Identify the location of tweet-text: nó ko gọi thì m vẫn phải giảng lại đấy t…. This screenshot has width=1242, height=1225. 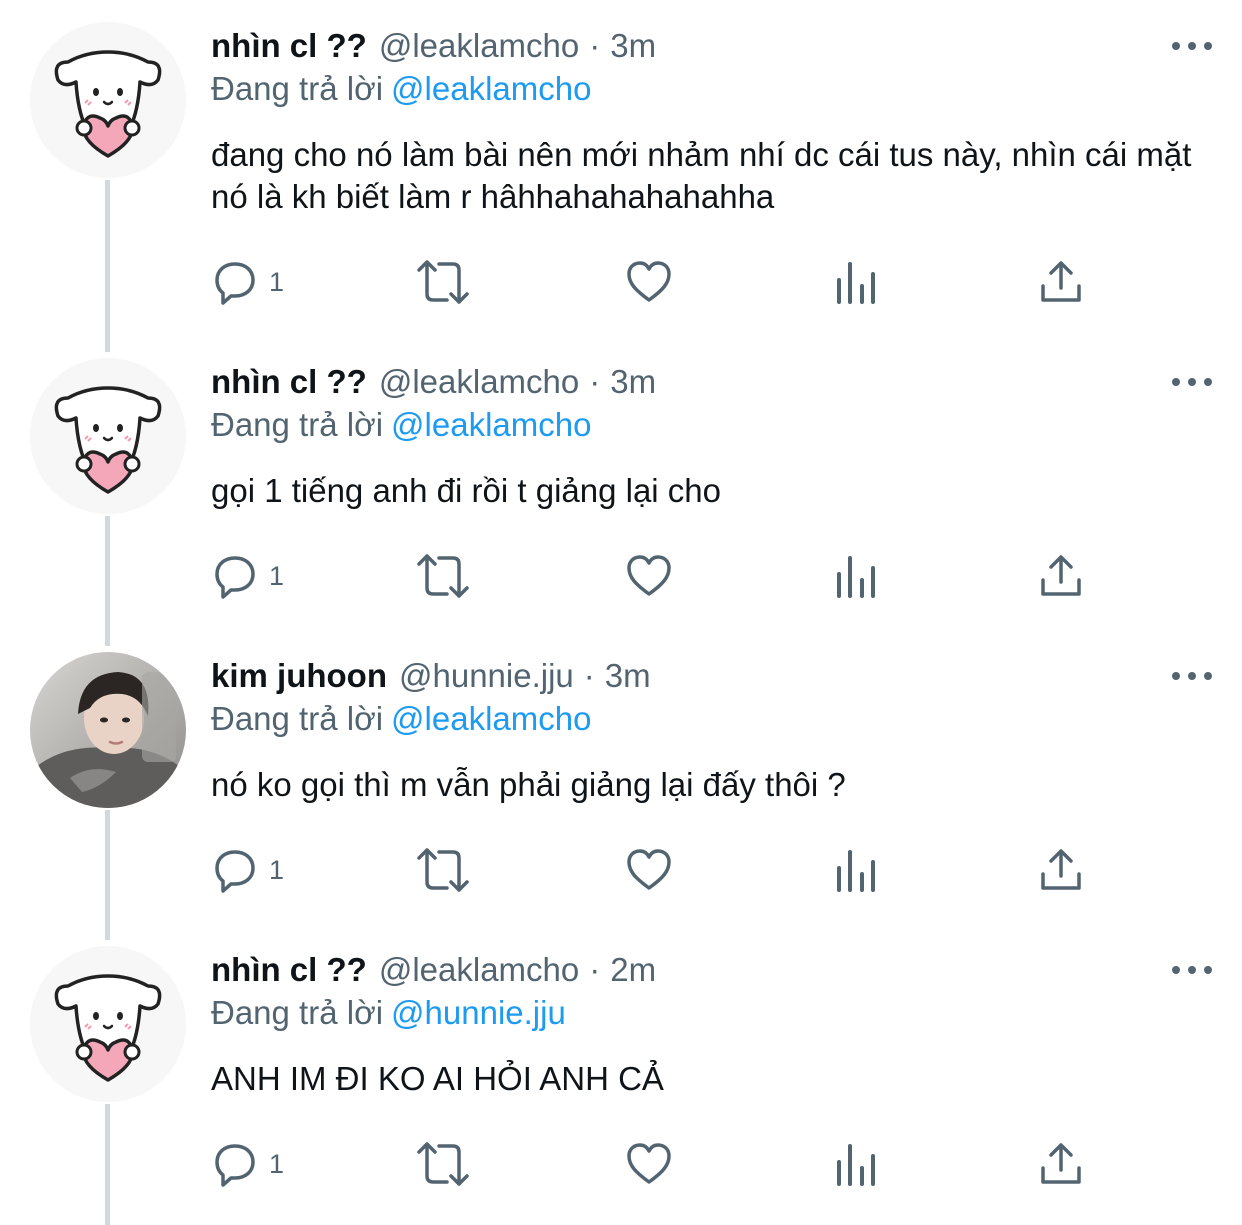
(528, 784).